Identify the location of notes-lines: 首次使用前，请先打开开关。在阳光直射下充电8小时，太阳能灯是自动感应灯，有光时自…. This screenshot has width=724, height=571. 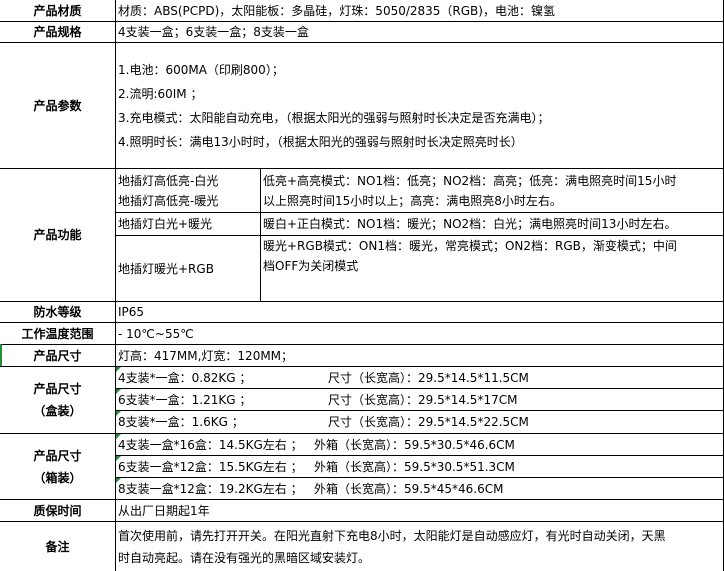
(420, 546).